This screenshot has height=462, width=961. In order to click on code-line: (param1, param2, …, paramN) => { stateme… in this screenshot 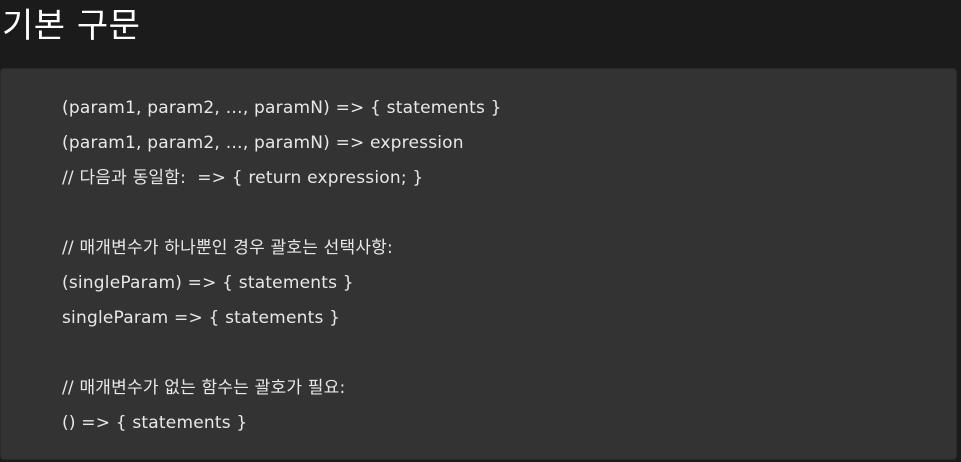, I will do `click(282, 108)`.